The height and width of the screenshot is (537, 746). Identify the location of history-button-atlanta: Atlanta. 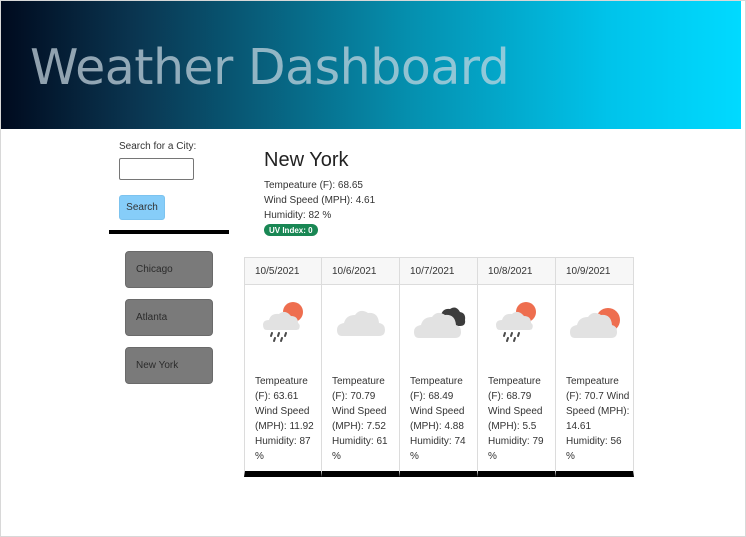
(169, 317).